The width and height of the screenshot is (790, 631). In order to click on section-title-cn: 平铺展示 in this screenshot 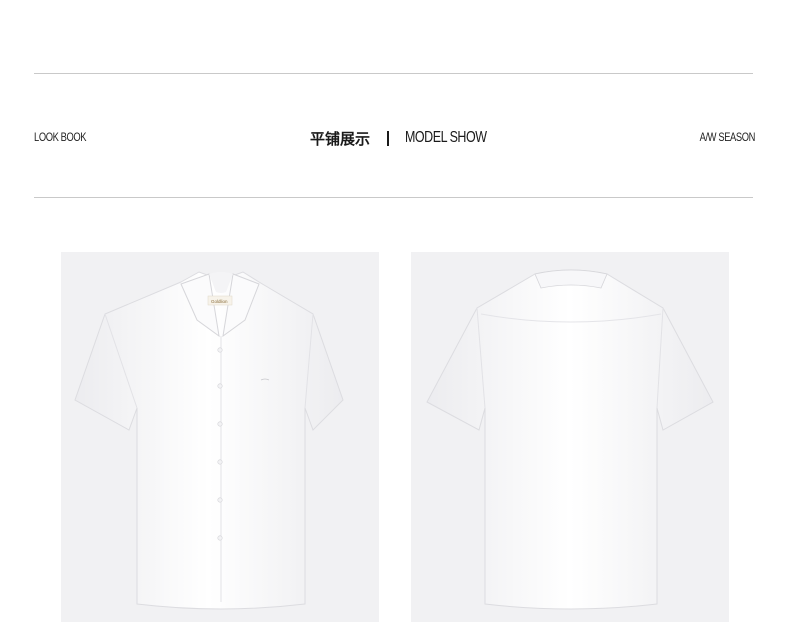, I will do `click(340, 138)`.